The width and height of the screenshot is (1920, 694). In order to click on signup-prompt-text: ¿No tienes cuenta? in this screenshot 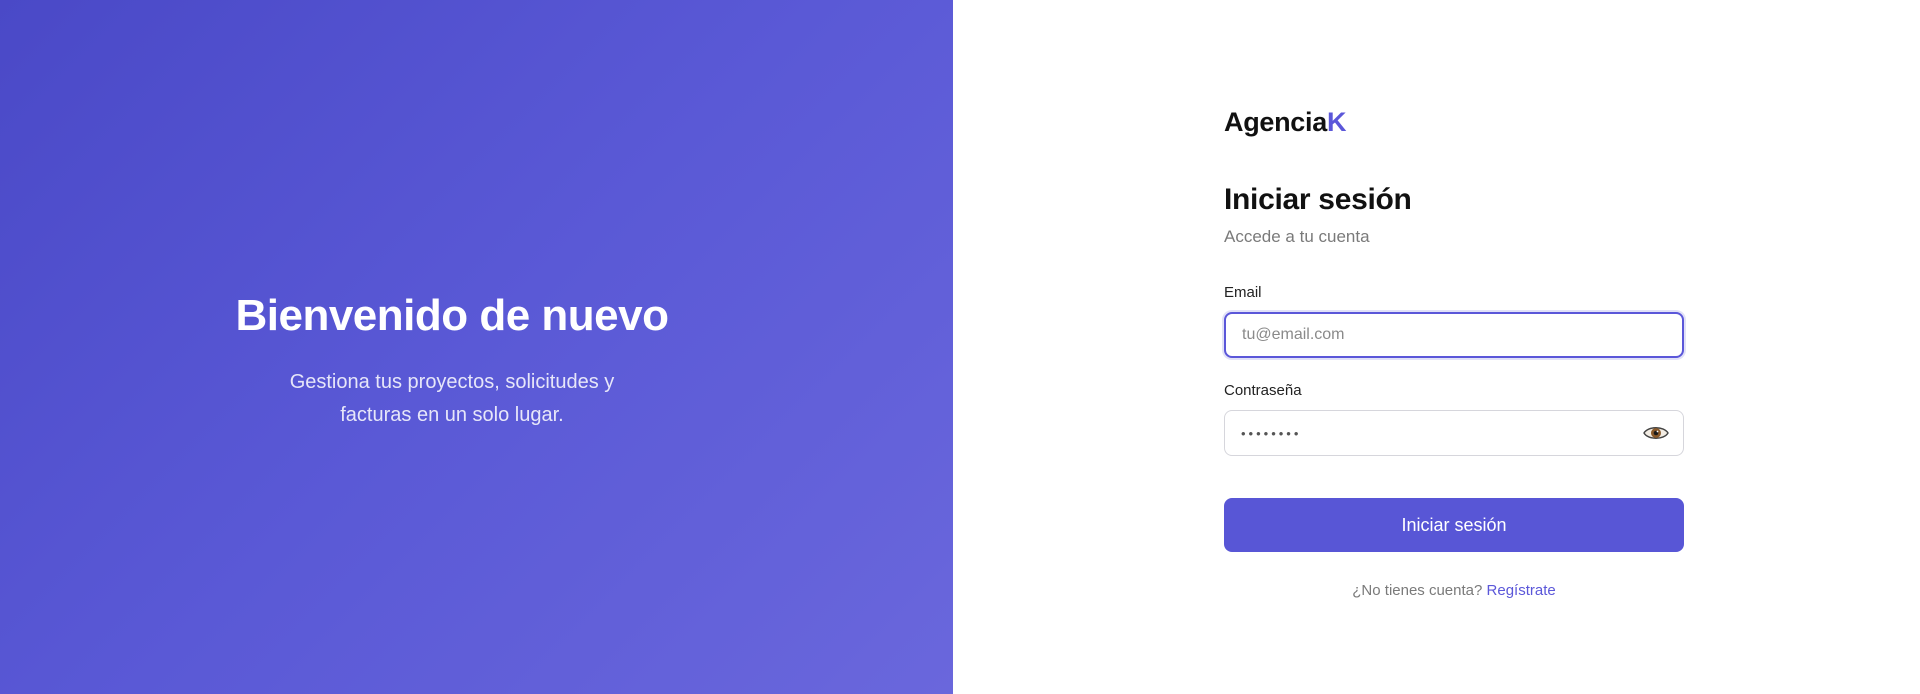, I will do `click(1417, 590)`.